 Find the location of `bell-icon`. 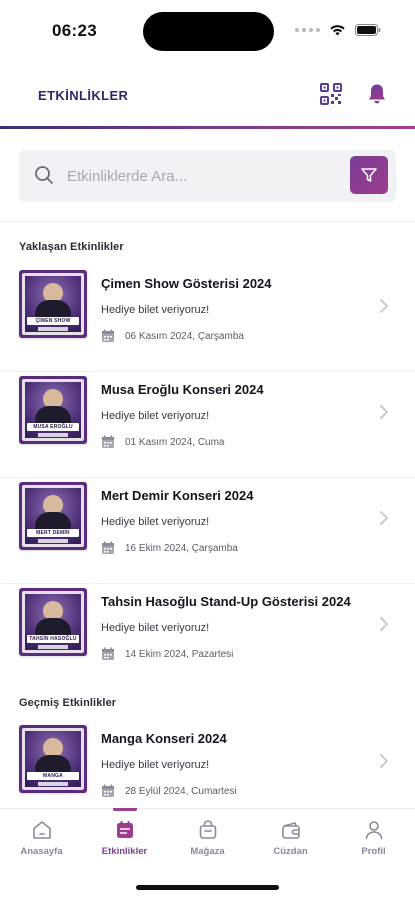

bell-icon is located at coordinates (377, 94).